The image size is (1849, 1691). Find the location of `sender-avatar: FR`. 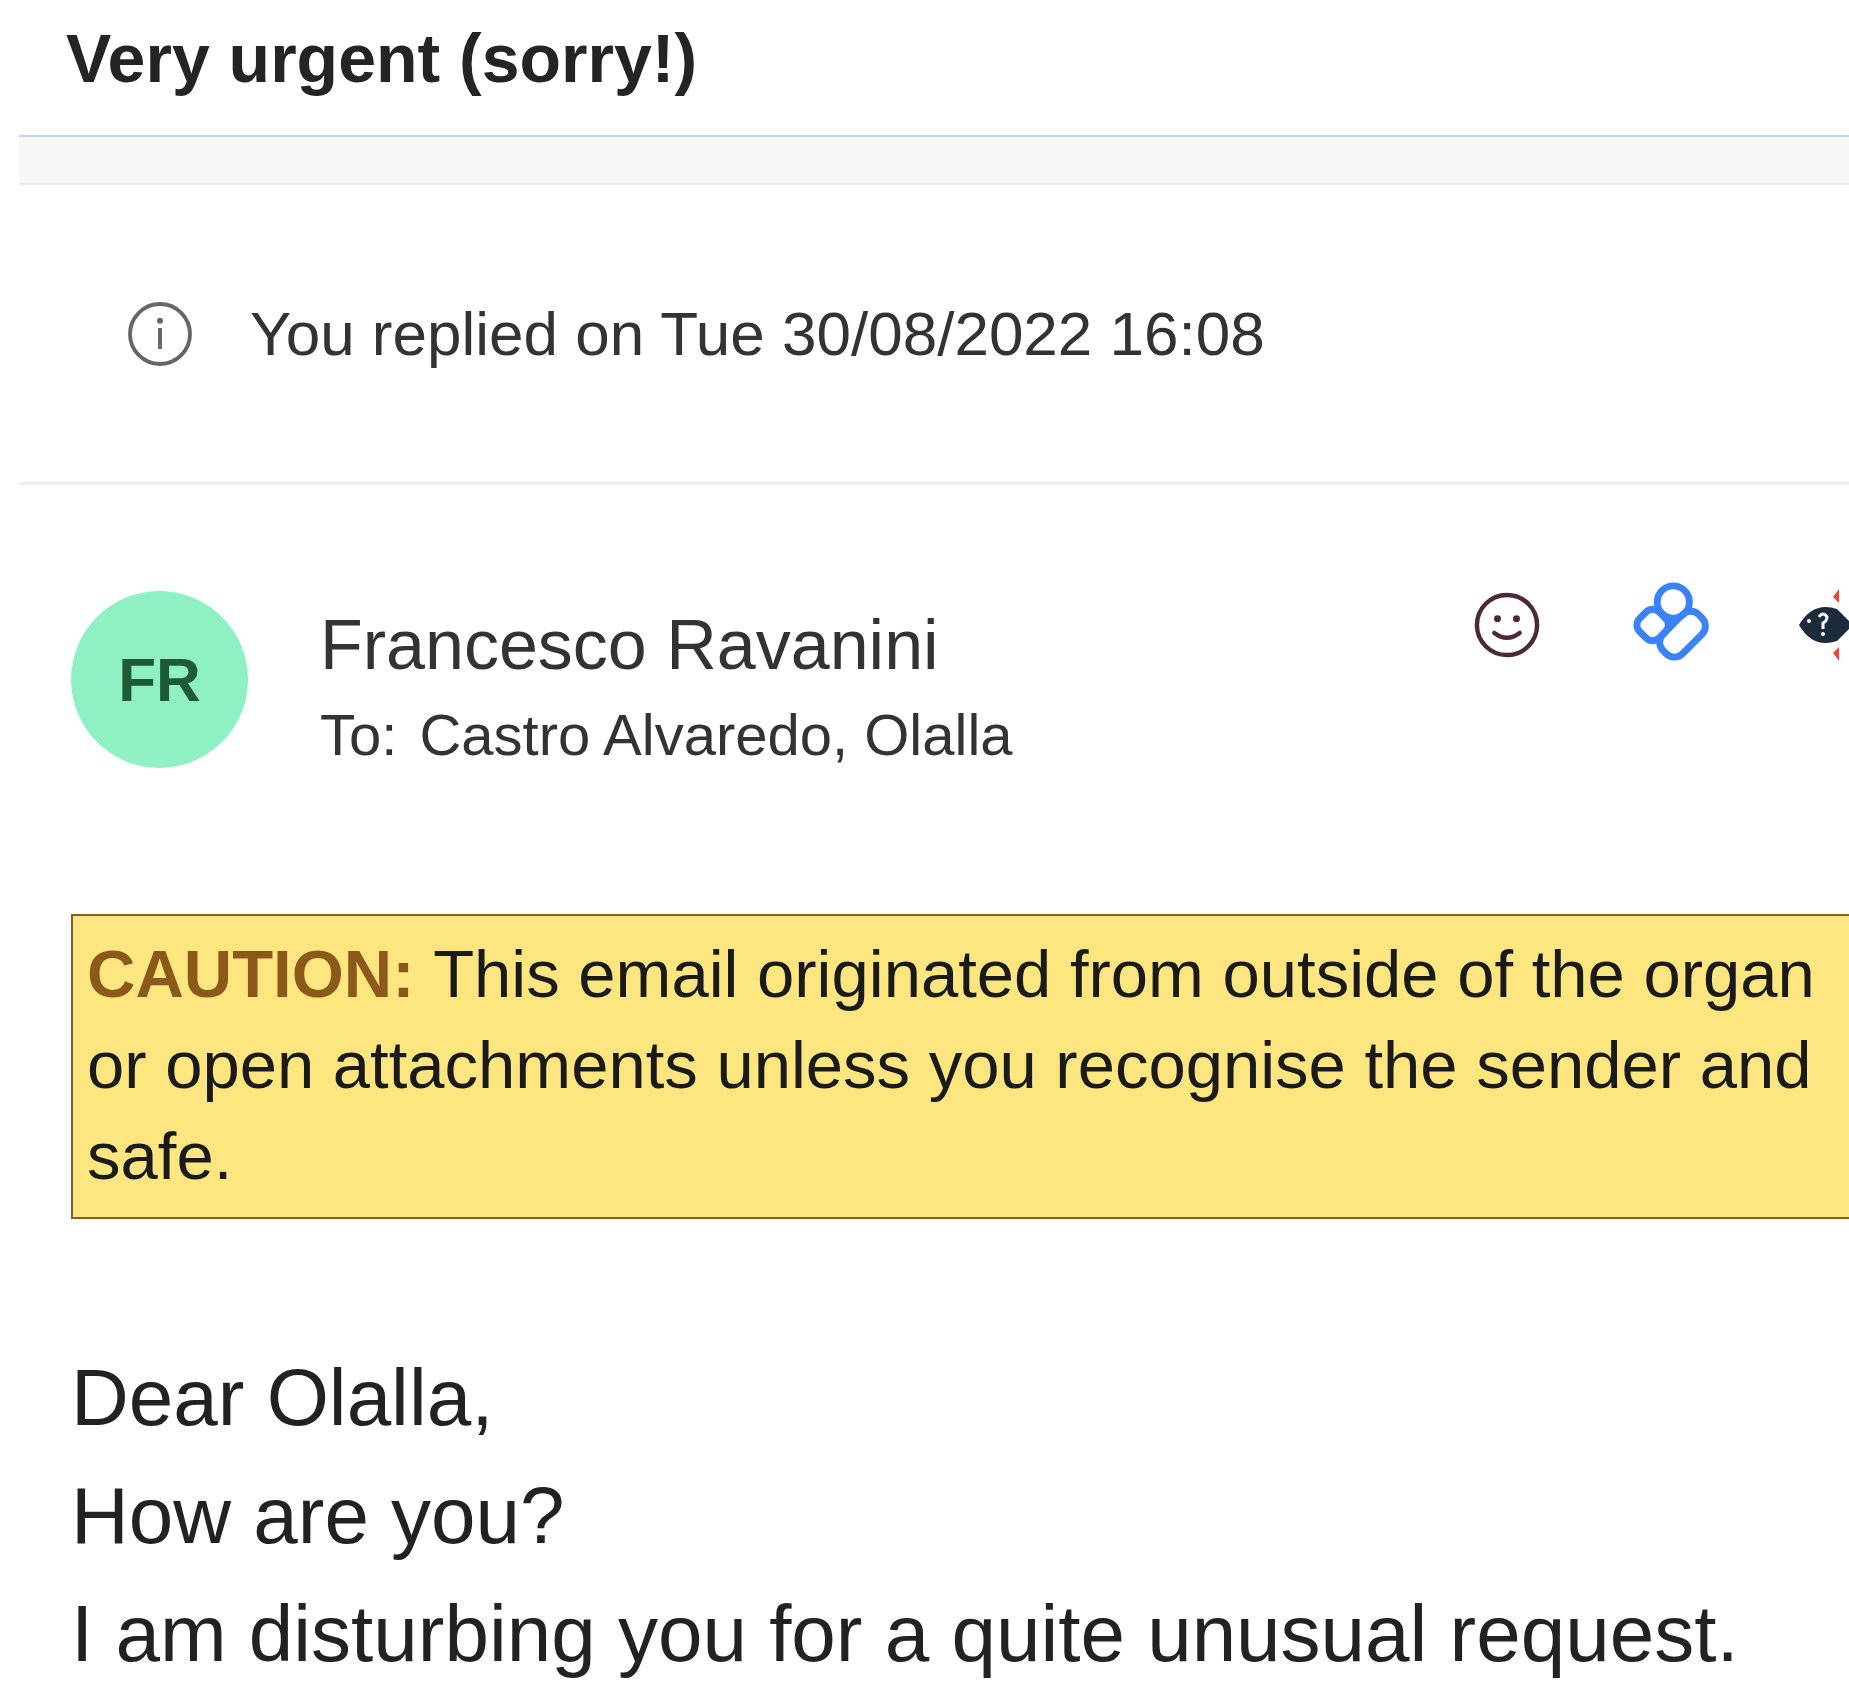

sender-avatar: FR is located at coordinates (159, 679).